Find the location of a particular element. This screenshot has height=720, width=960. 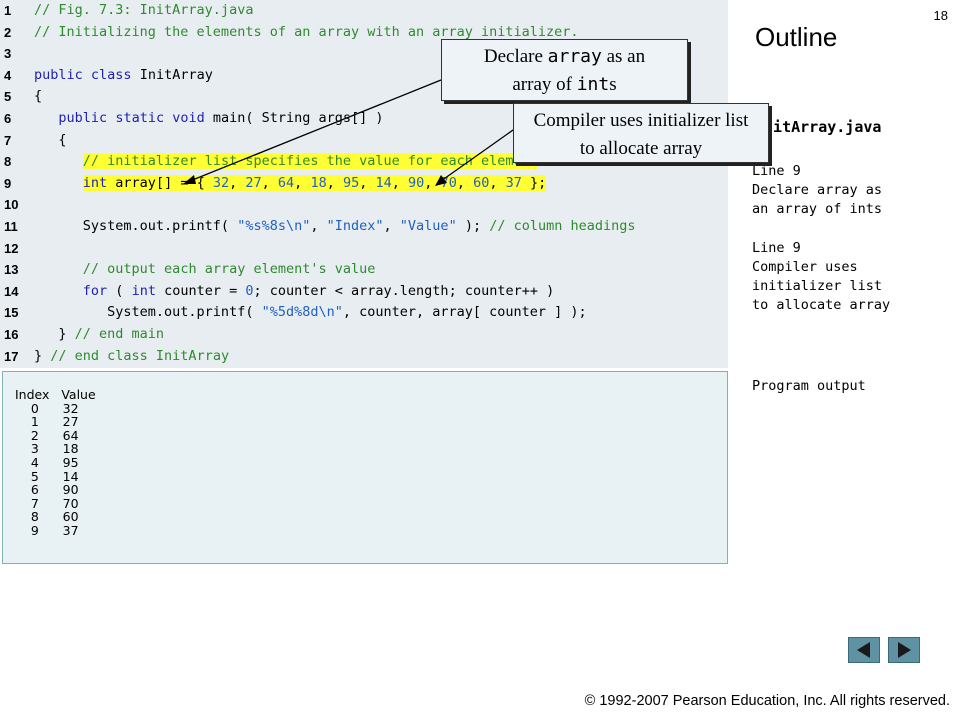

line-number: 15 is located at coordinates (11, 313).